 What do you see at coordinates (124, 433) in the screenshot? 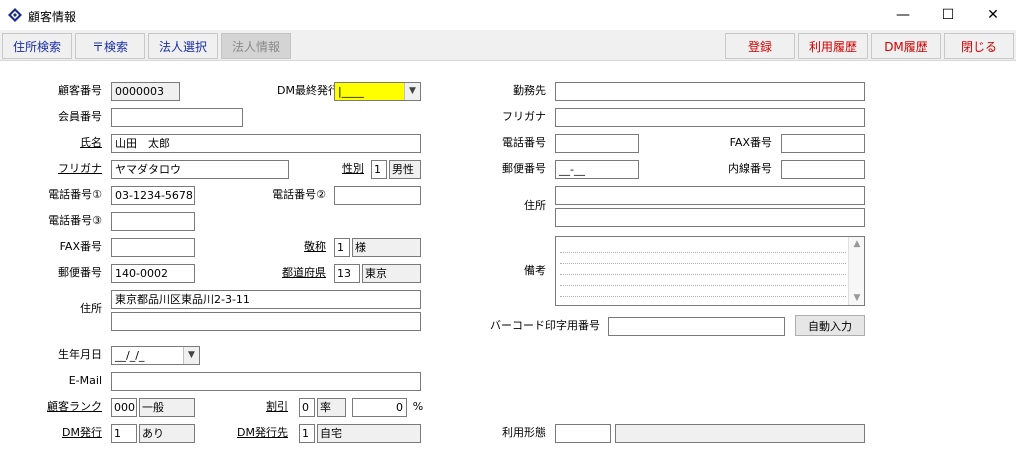
I see `dm-issue-code-field: 1` at bounding box center [124, 433].